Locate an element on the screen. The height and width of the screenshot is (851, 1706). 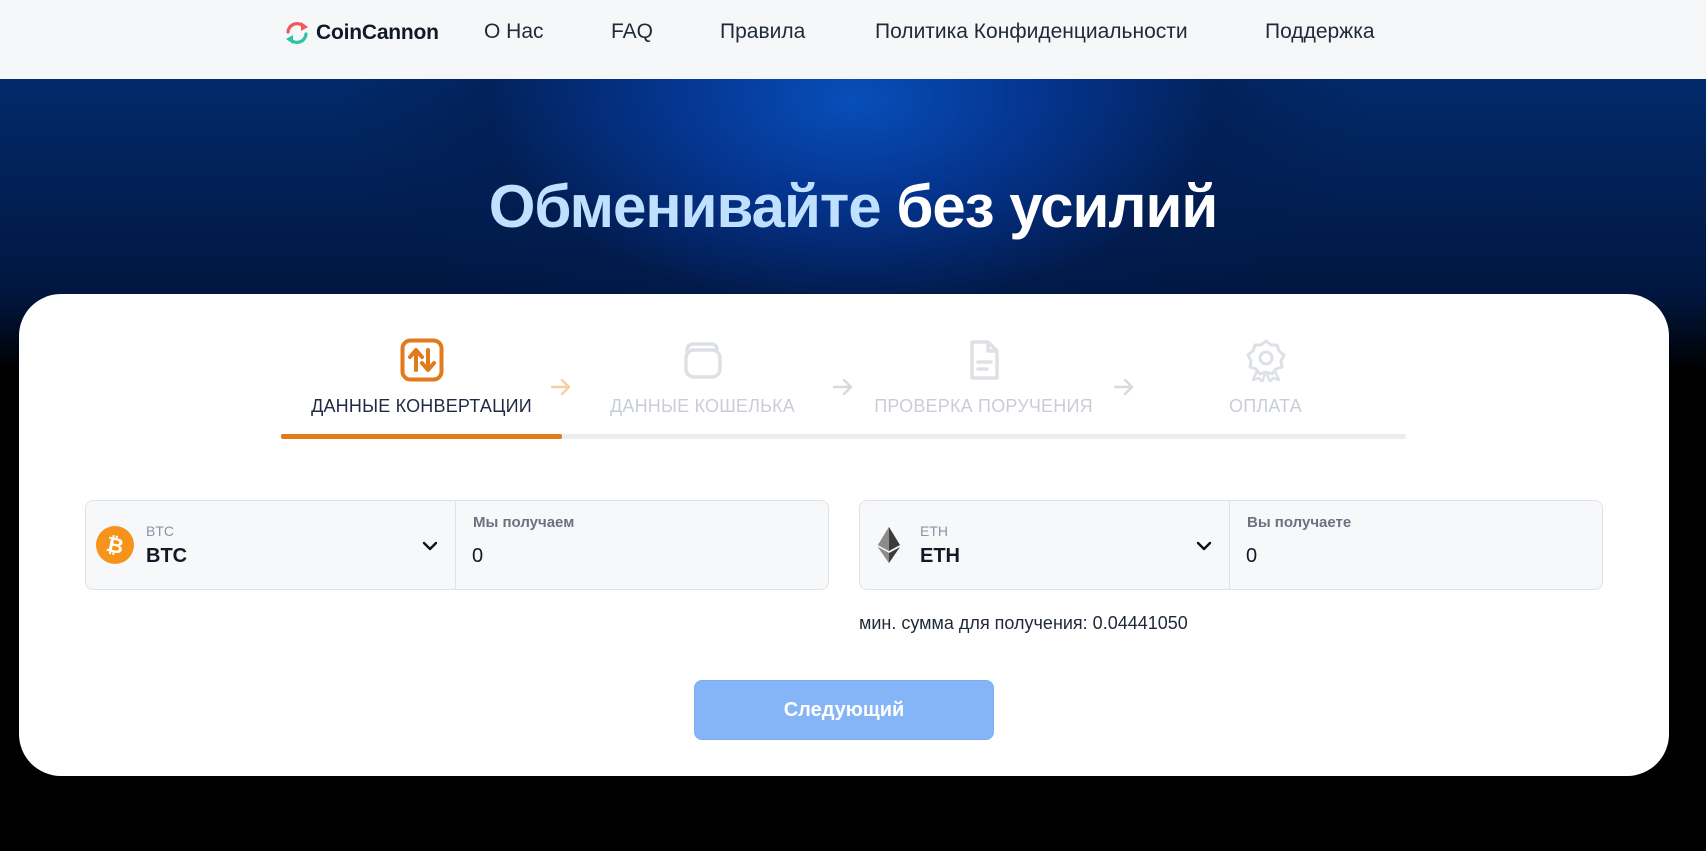
step-label: ДАННЫЕ КОШЕЛЬКА is located at coordinates (702, 406).